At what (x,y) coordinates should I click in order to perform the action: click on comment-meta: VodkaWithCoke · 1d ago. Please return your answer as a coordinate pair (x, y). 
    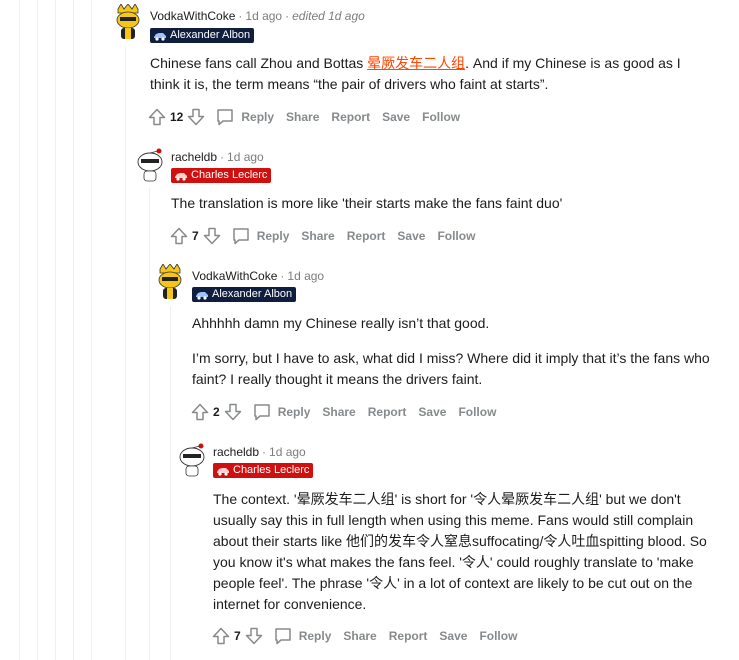
    Looking at the image, I should click on (258, 276).